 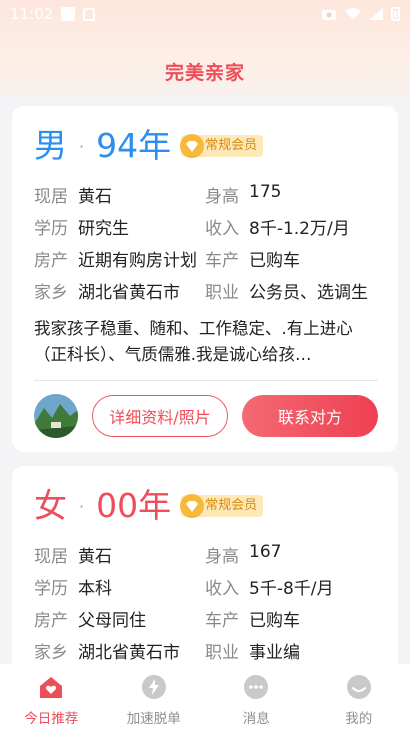 I want to click on status-time: 11:02, so click(x=32, y=14).